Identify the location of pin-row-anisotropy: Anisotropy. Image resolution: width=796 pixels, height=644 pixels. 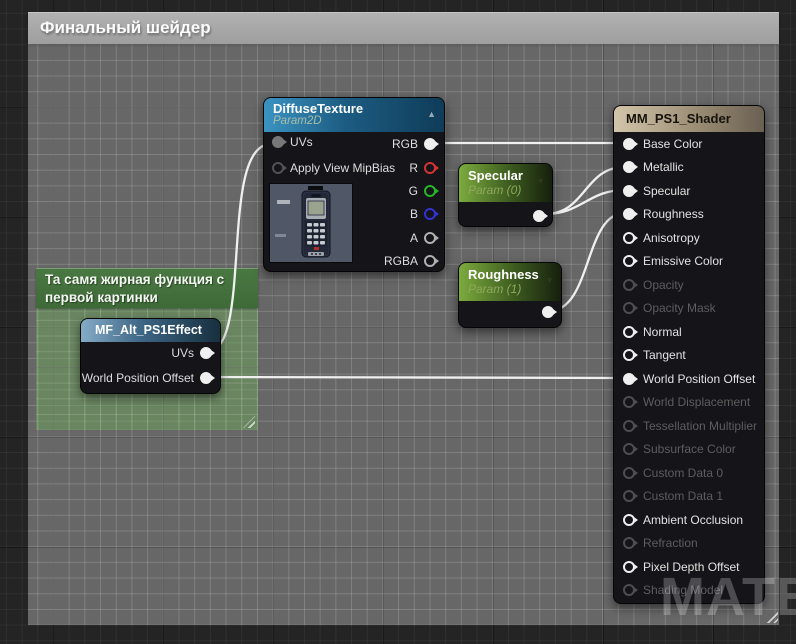
(689, 238).